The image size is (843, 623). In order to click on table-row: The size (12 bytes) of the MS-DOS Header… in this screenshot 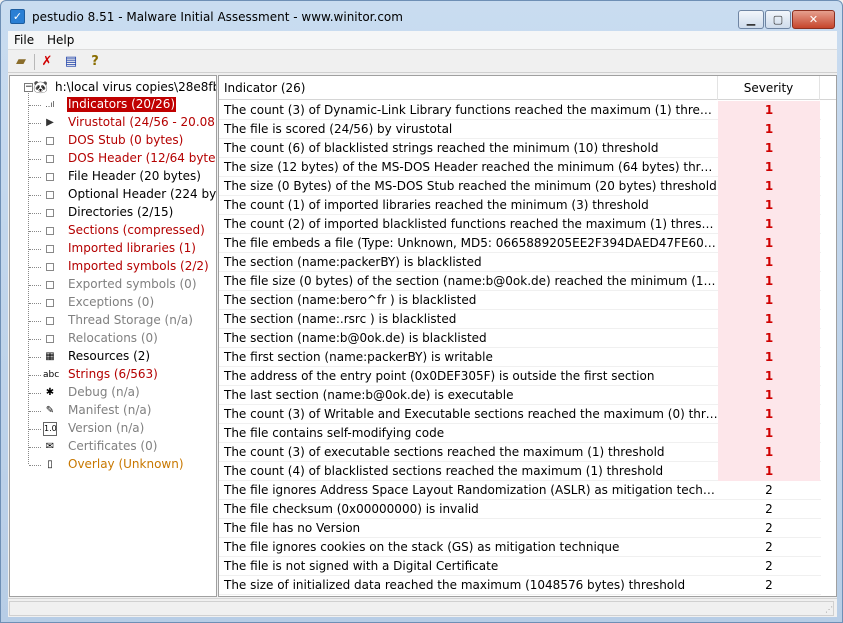, I will do `click(527, 167)`.